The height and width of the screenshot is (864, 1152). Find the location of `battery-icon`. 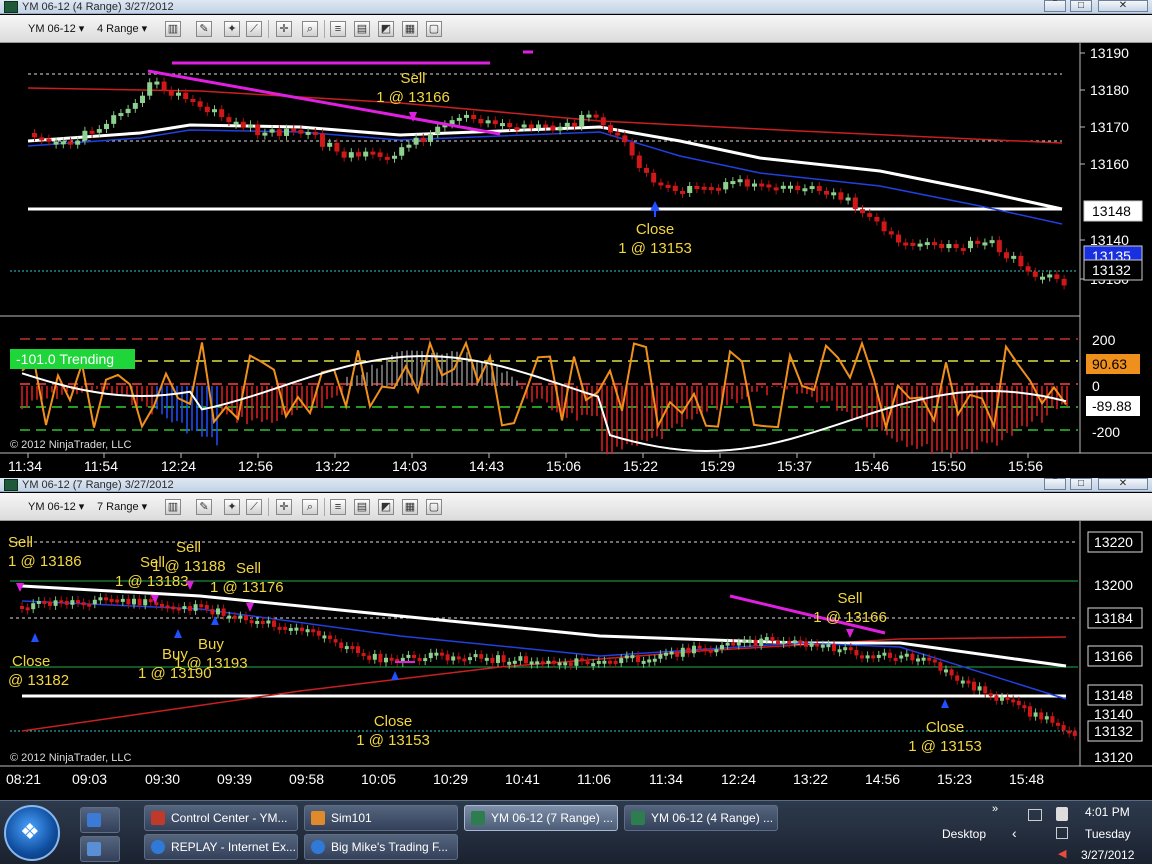

battery-icon is located at coordinates (1062, 814).